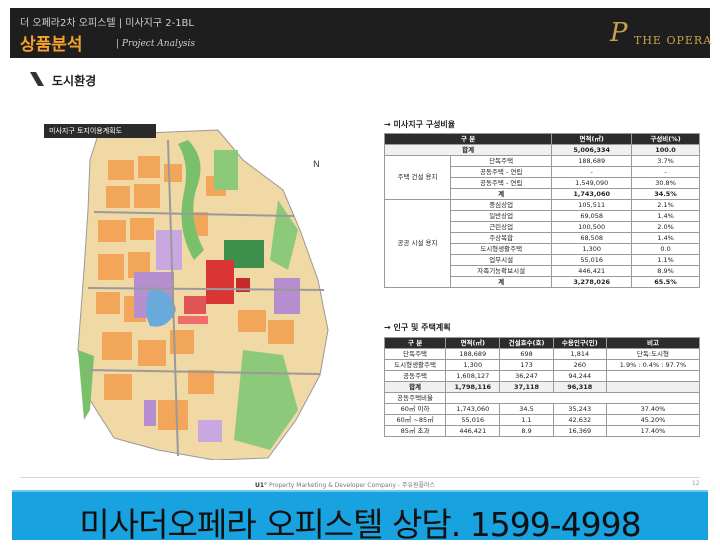 The image size is (720, 545). Describe the element at coordinates (37, 79) in the screenshot. I see `section-marker-icon` at that location.